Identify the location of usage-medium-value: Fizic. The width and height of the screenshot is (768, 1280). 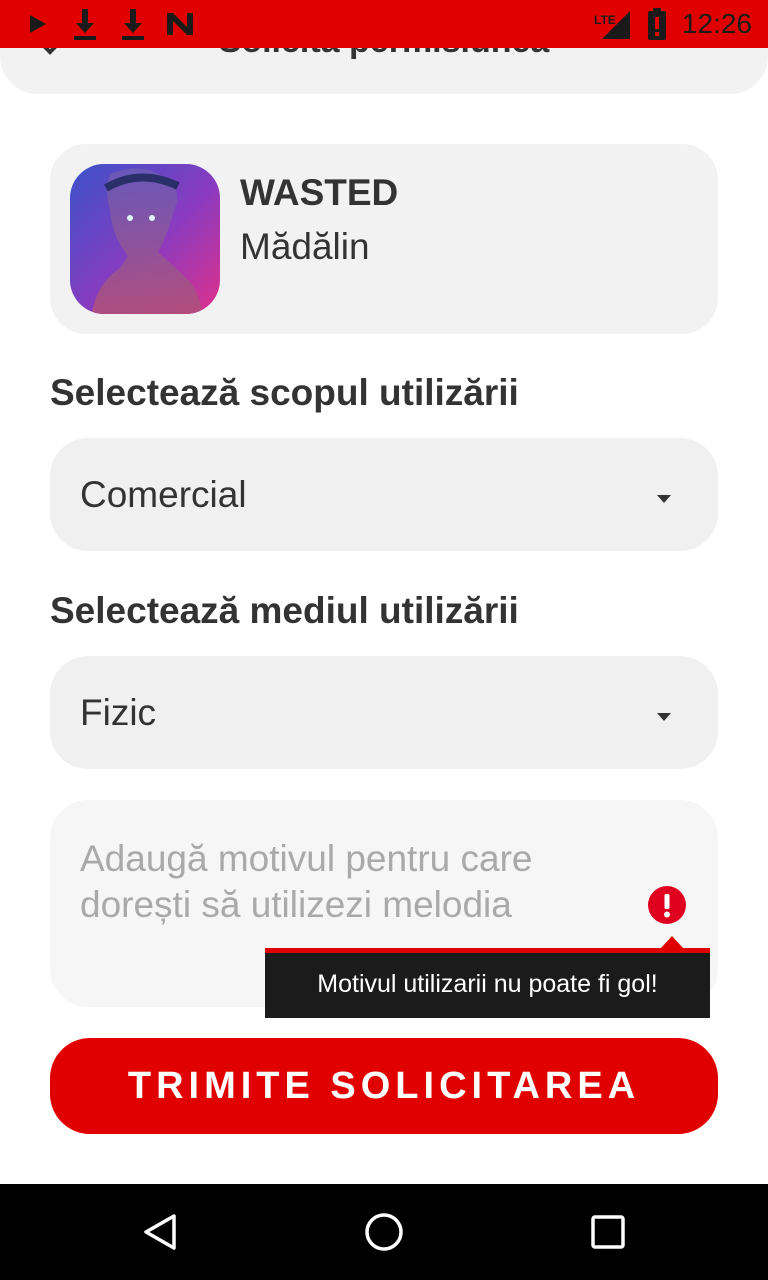
(118, 712).